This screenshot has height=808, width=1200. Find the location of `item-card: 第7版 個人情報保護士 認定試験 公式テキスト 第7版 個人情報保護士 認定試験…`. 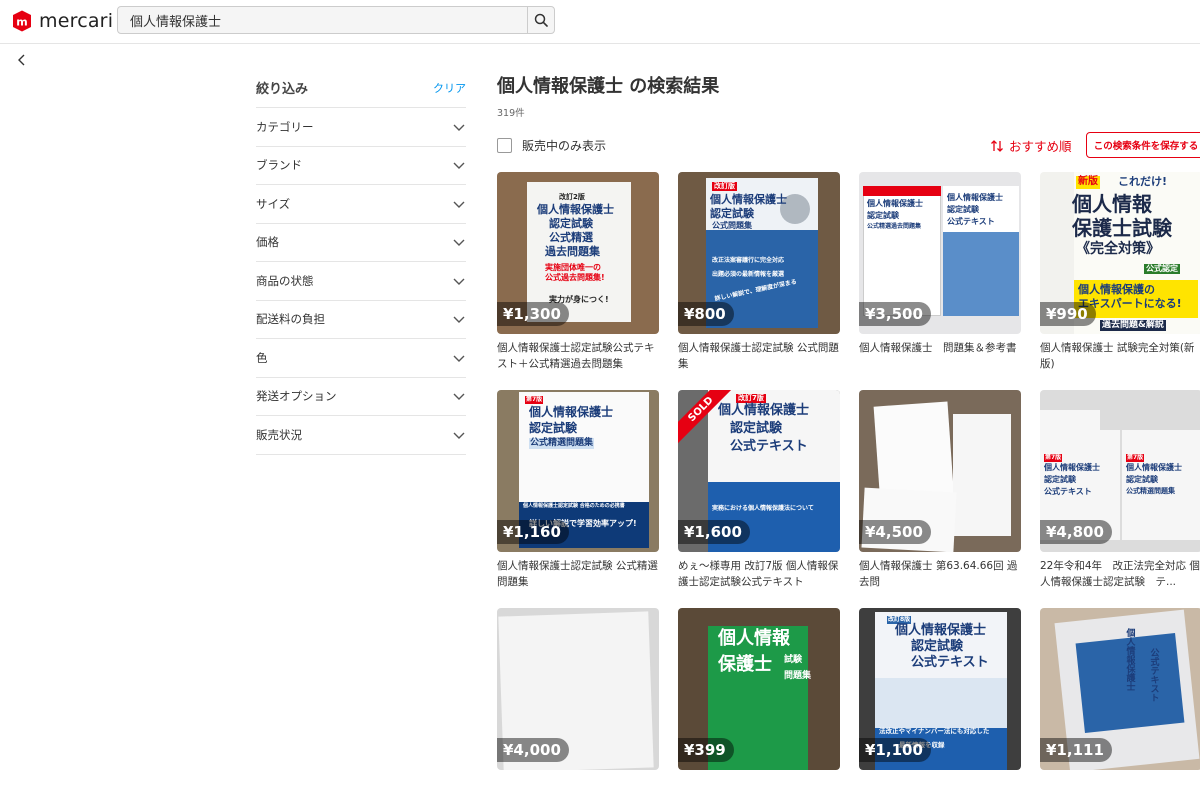

item-card: 第7版 個人情報保護士 認定試験 公式テキスト 第7版 個人情報保護士 認定試験… is located at coordinates (1120, 490).